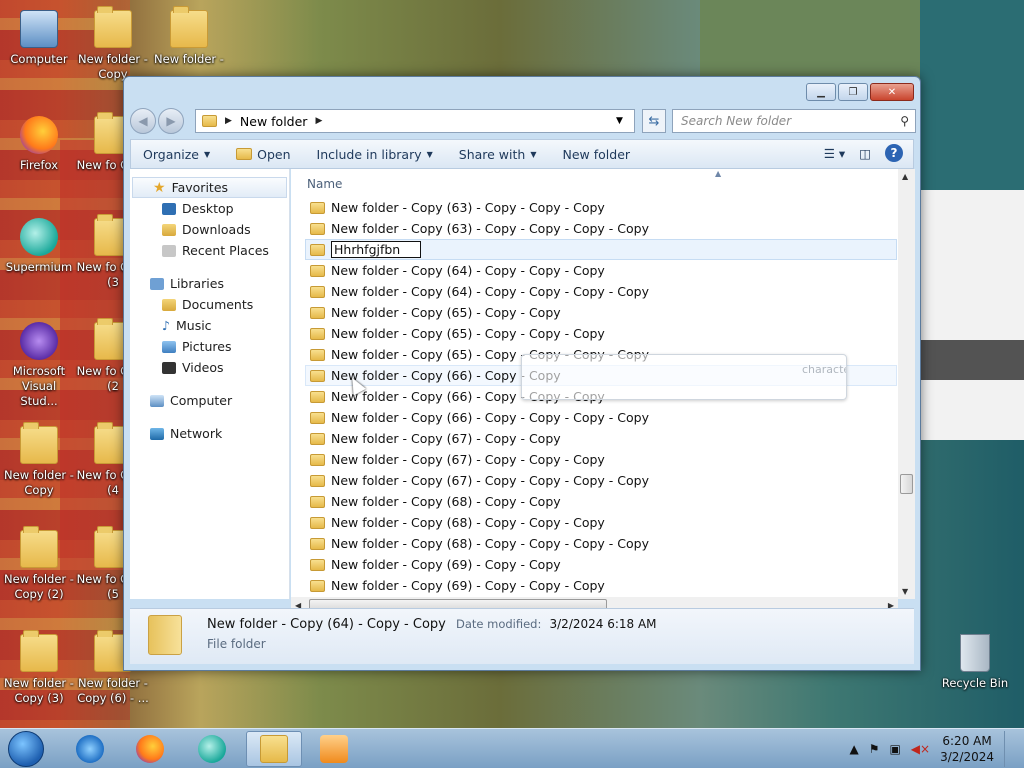 This screenshot has width=1024, height=768. I want to click on taskbar-media-player, so click(334, 749).